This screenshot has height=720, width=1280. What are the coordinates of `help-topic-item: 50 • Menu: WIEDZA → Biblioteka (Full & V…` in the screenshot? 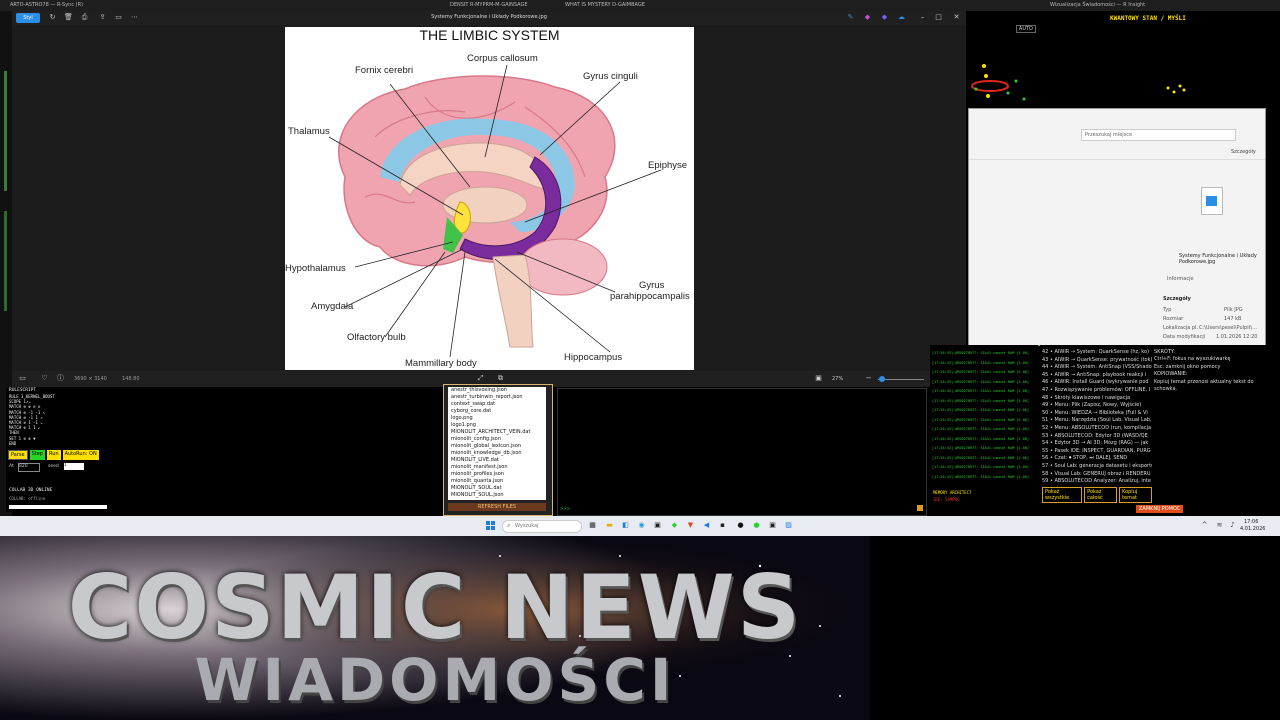 It's located at (1097, 414).